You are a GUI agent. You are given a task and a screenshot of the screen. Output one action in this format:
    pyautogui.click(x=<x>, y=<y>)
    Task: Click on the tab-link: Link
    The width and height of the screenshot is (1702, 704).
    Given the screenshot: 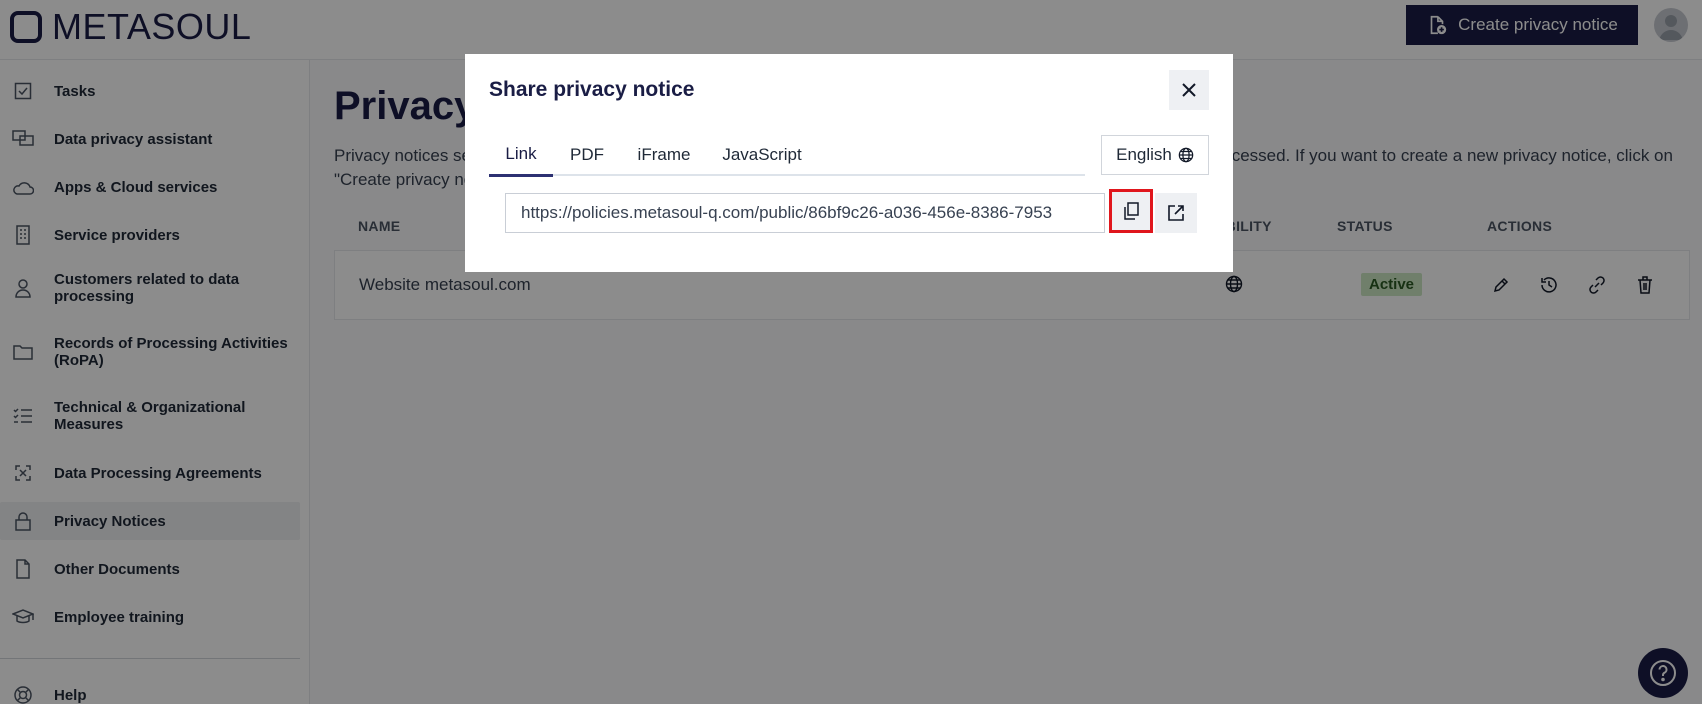 What is the action you would take?
    pyautogui.click(x=521, y=155)
    